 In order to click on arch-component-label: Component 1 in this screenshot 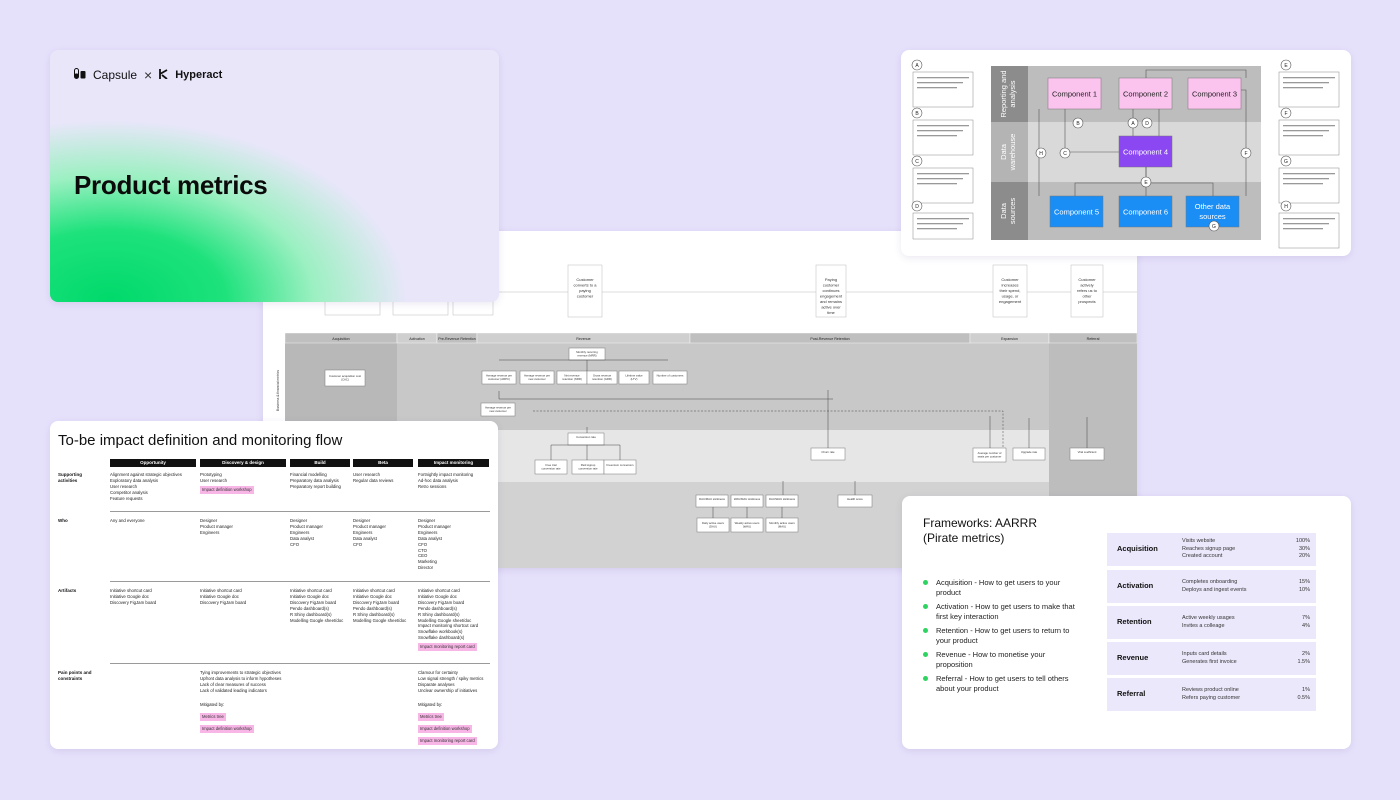, I will do `click(1074, 94)`.